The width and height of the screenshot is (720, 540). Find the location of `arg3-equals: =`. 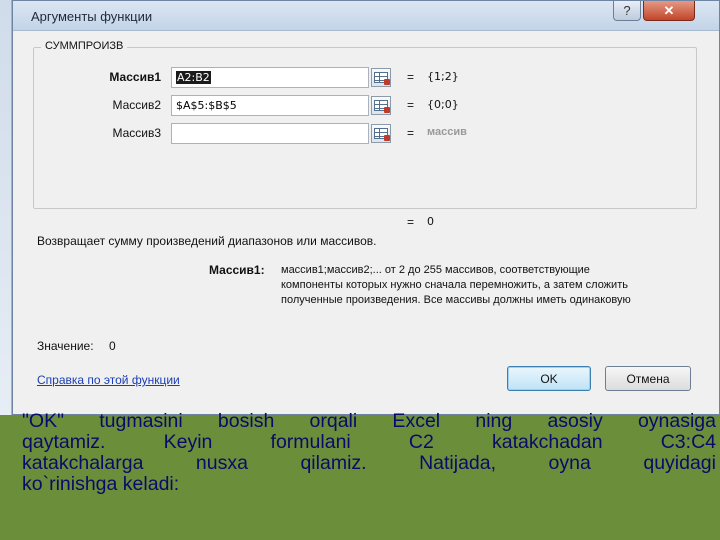

arg3-equals: = is located at coordinates (411, 133).